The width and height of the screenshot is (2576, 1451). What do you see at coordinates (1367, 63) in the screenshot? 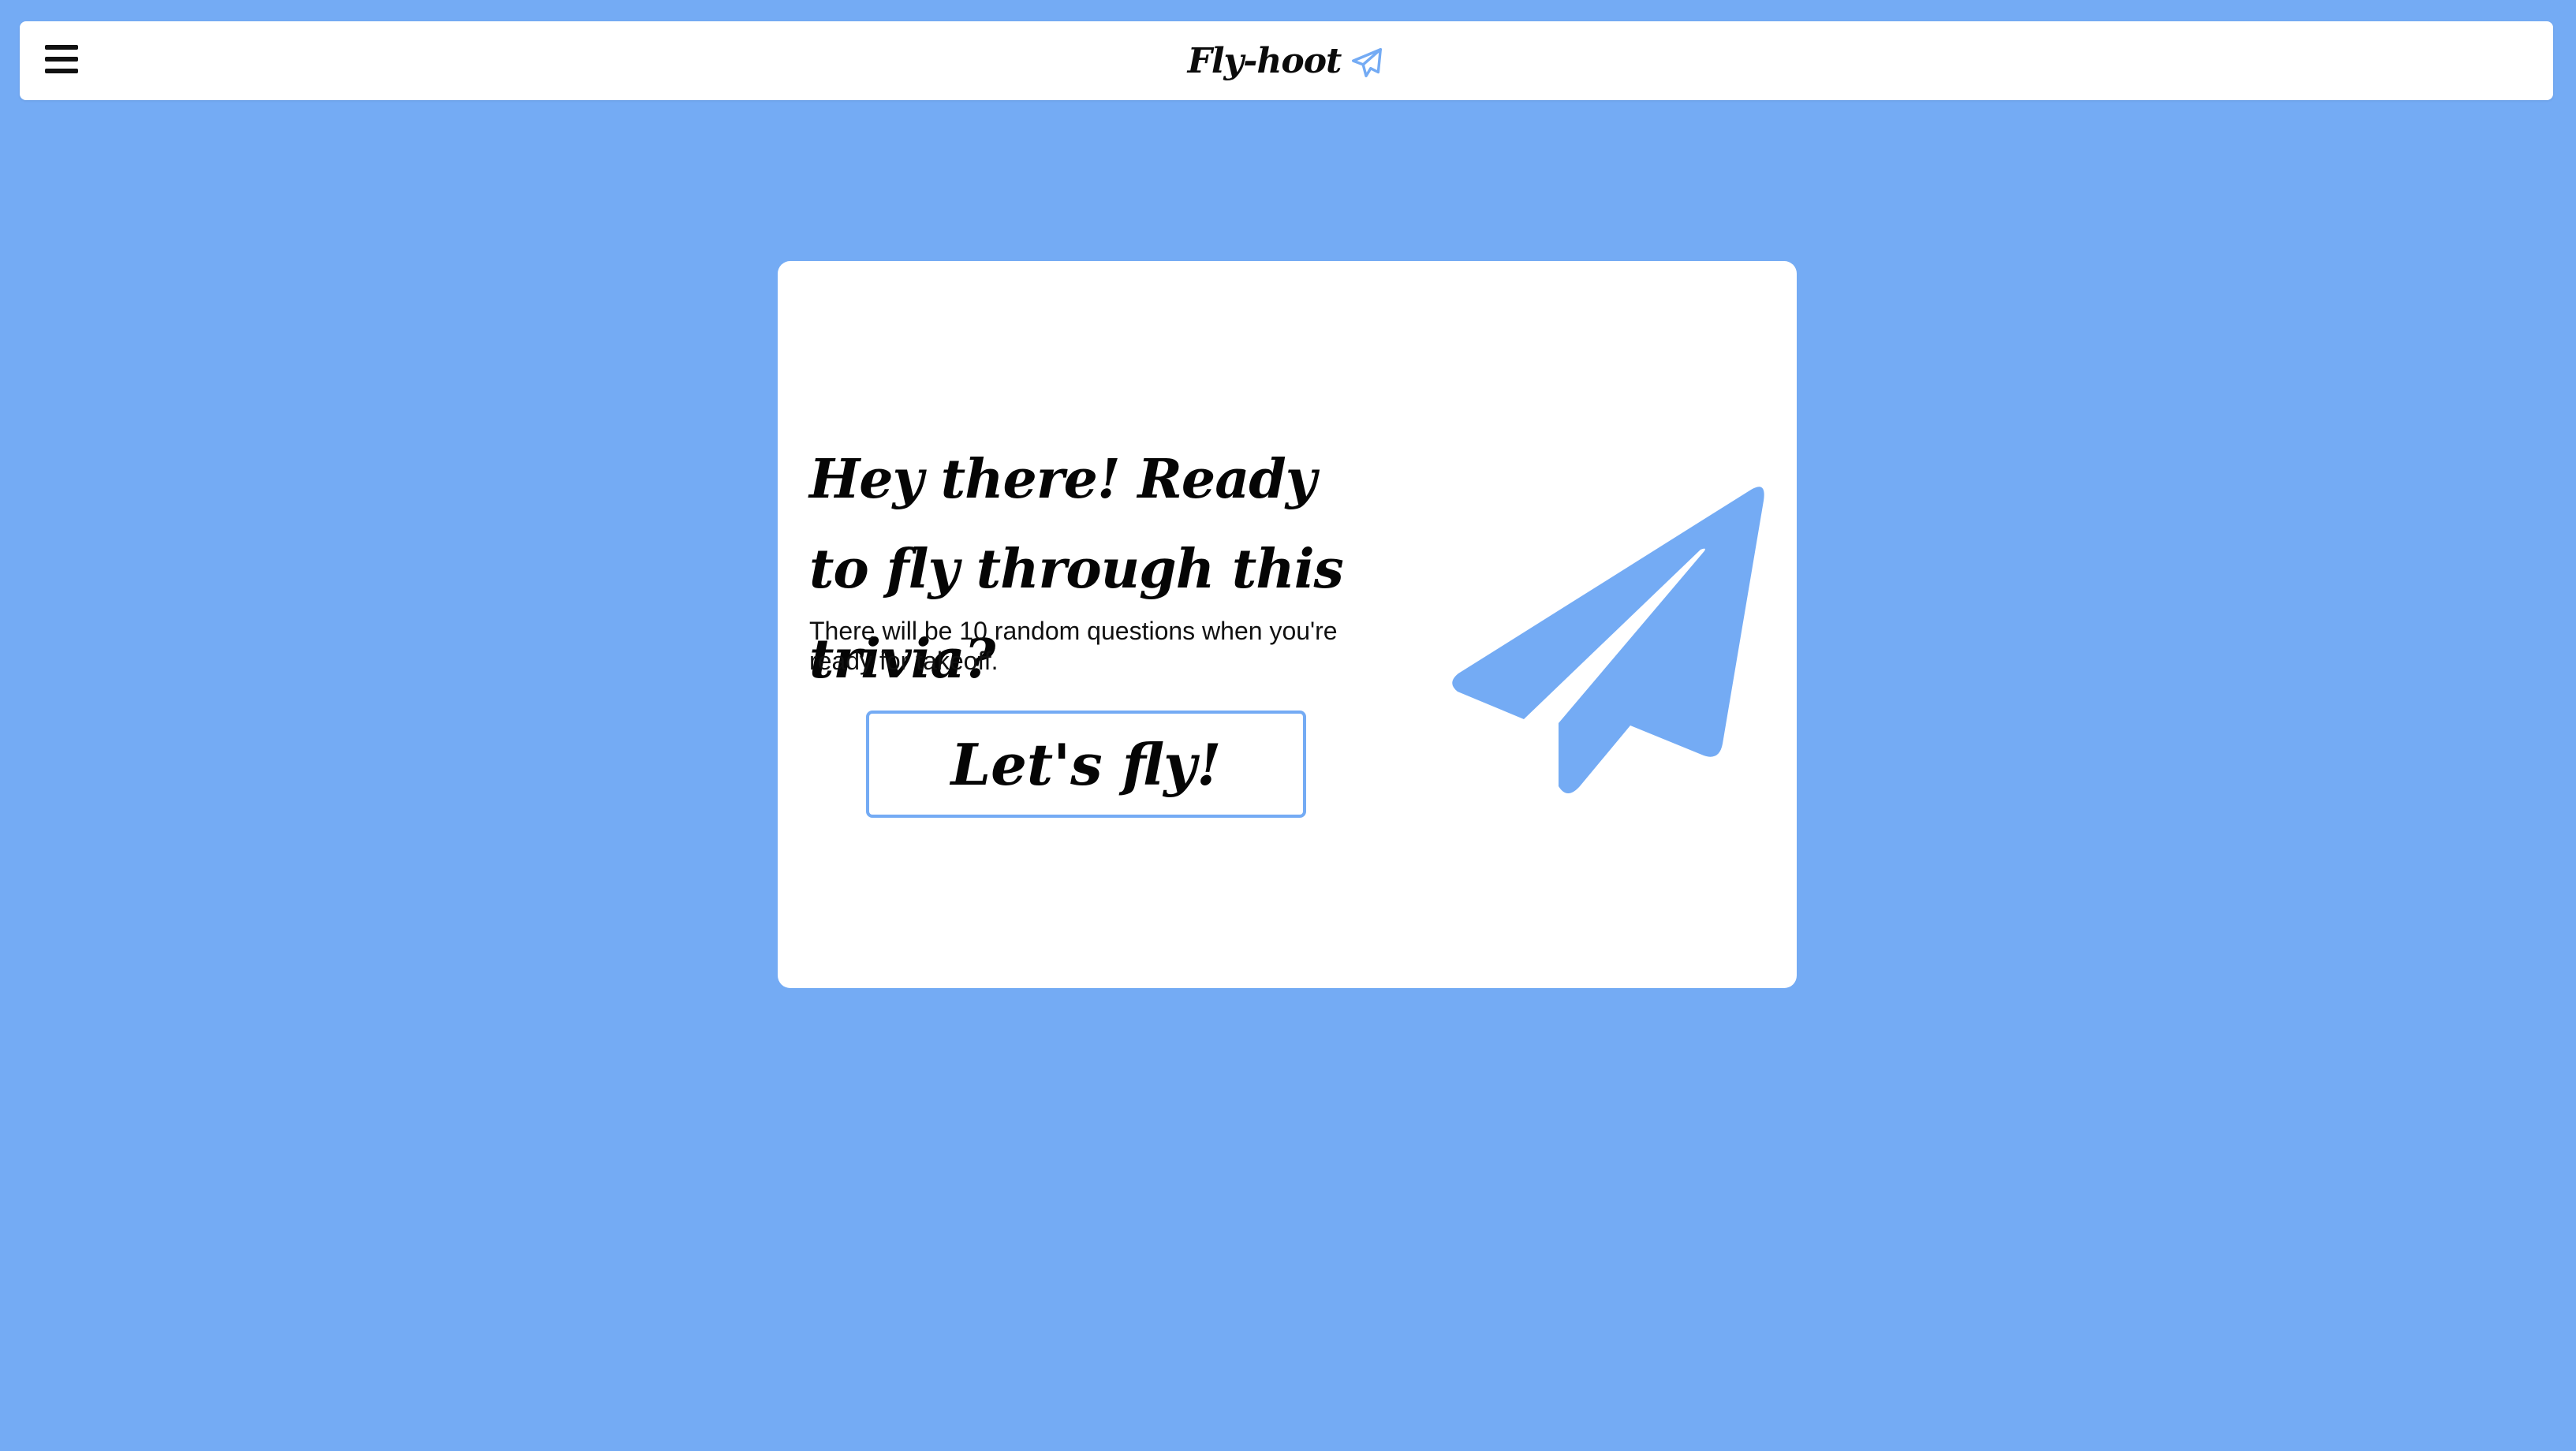
I see `paper-plane-outline-icon` at bounding box center [1367, 63].